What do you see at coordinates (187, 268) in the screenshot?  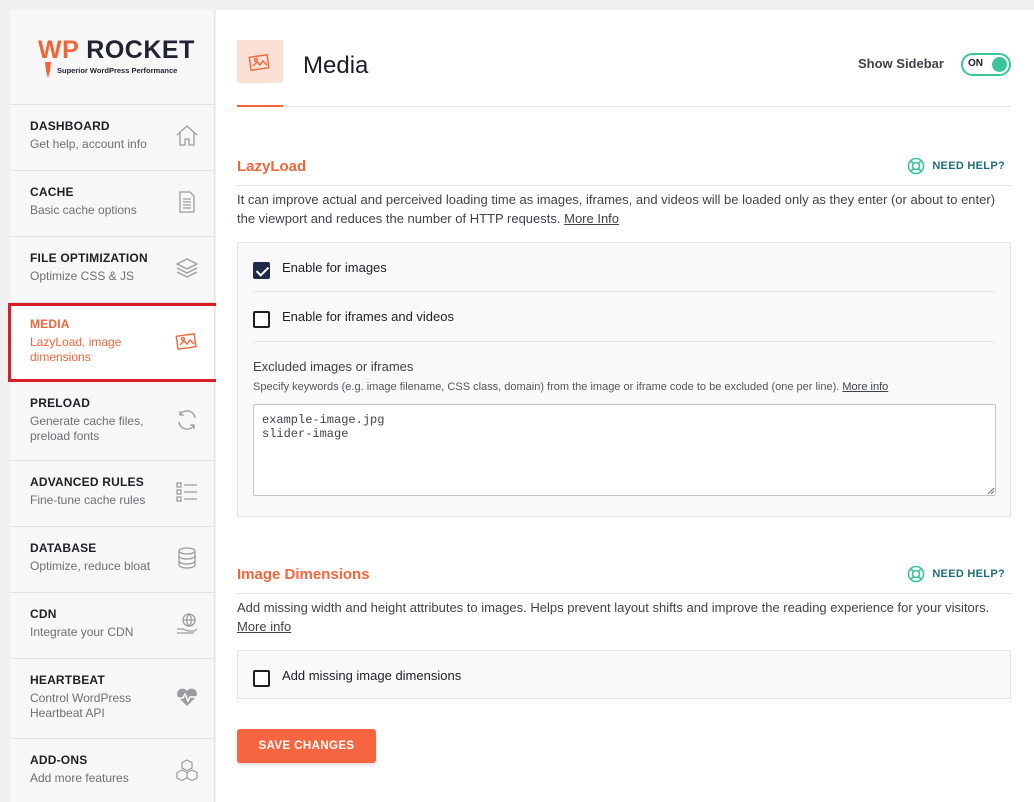 I see `layers-icon` at bounding box center [187, 268].